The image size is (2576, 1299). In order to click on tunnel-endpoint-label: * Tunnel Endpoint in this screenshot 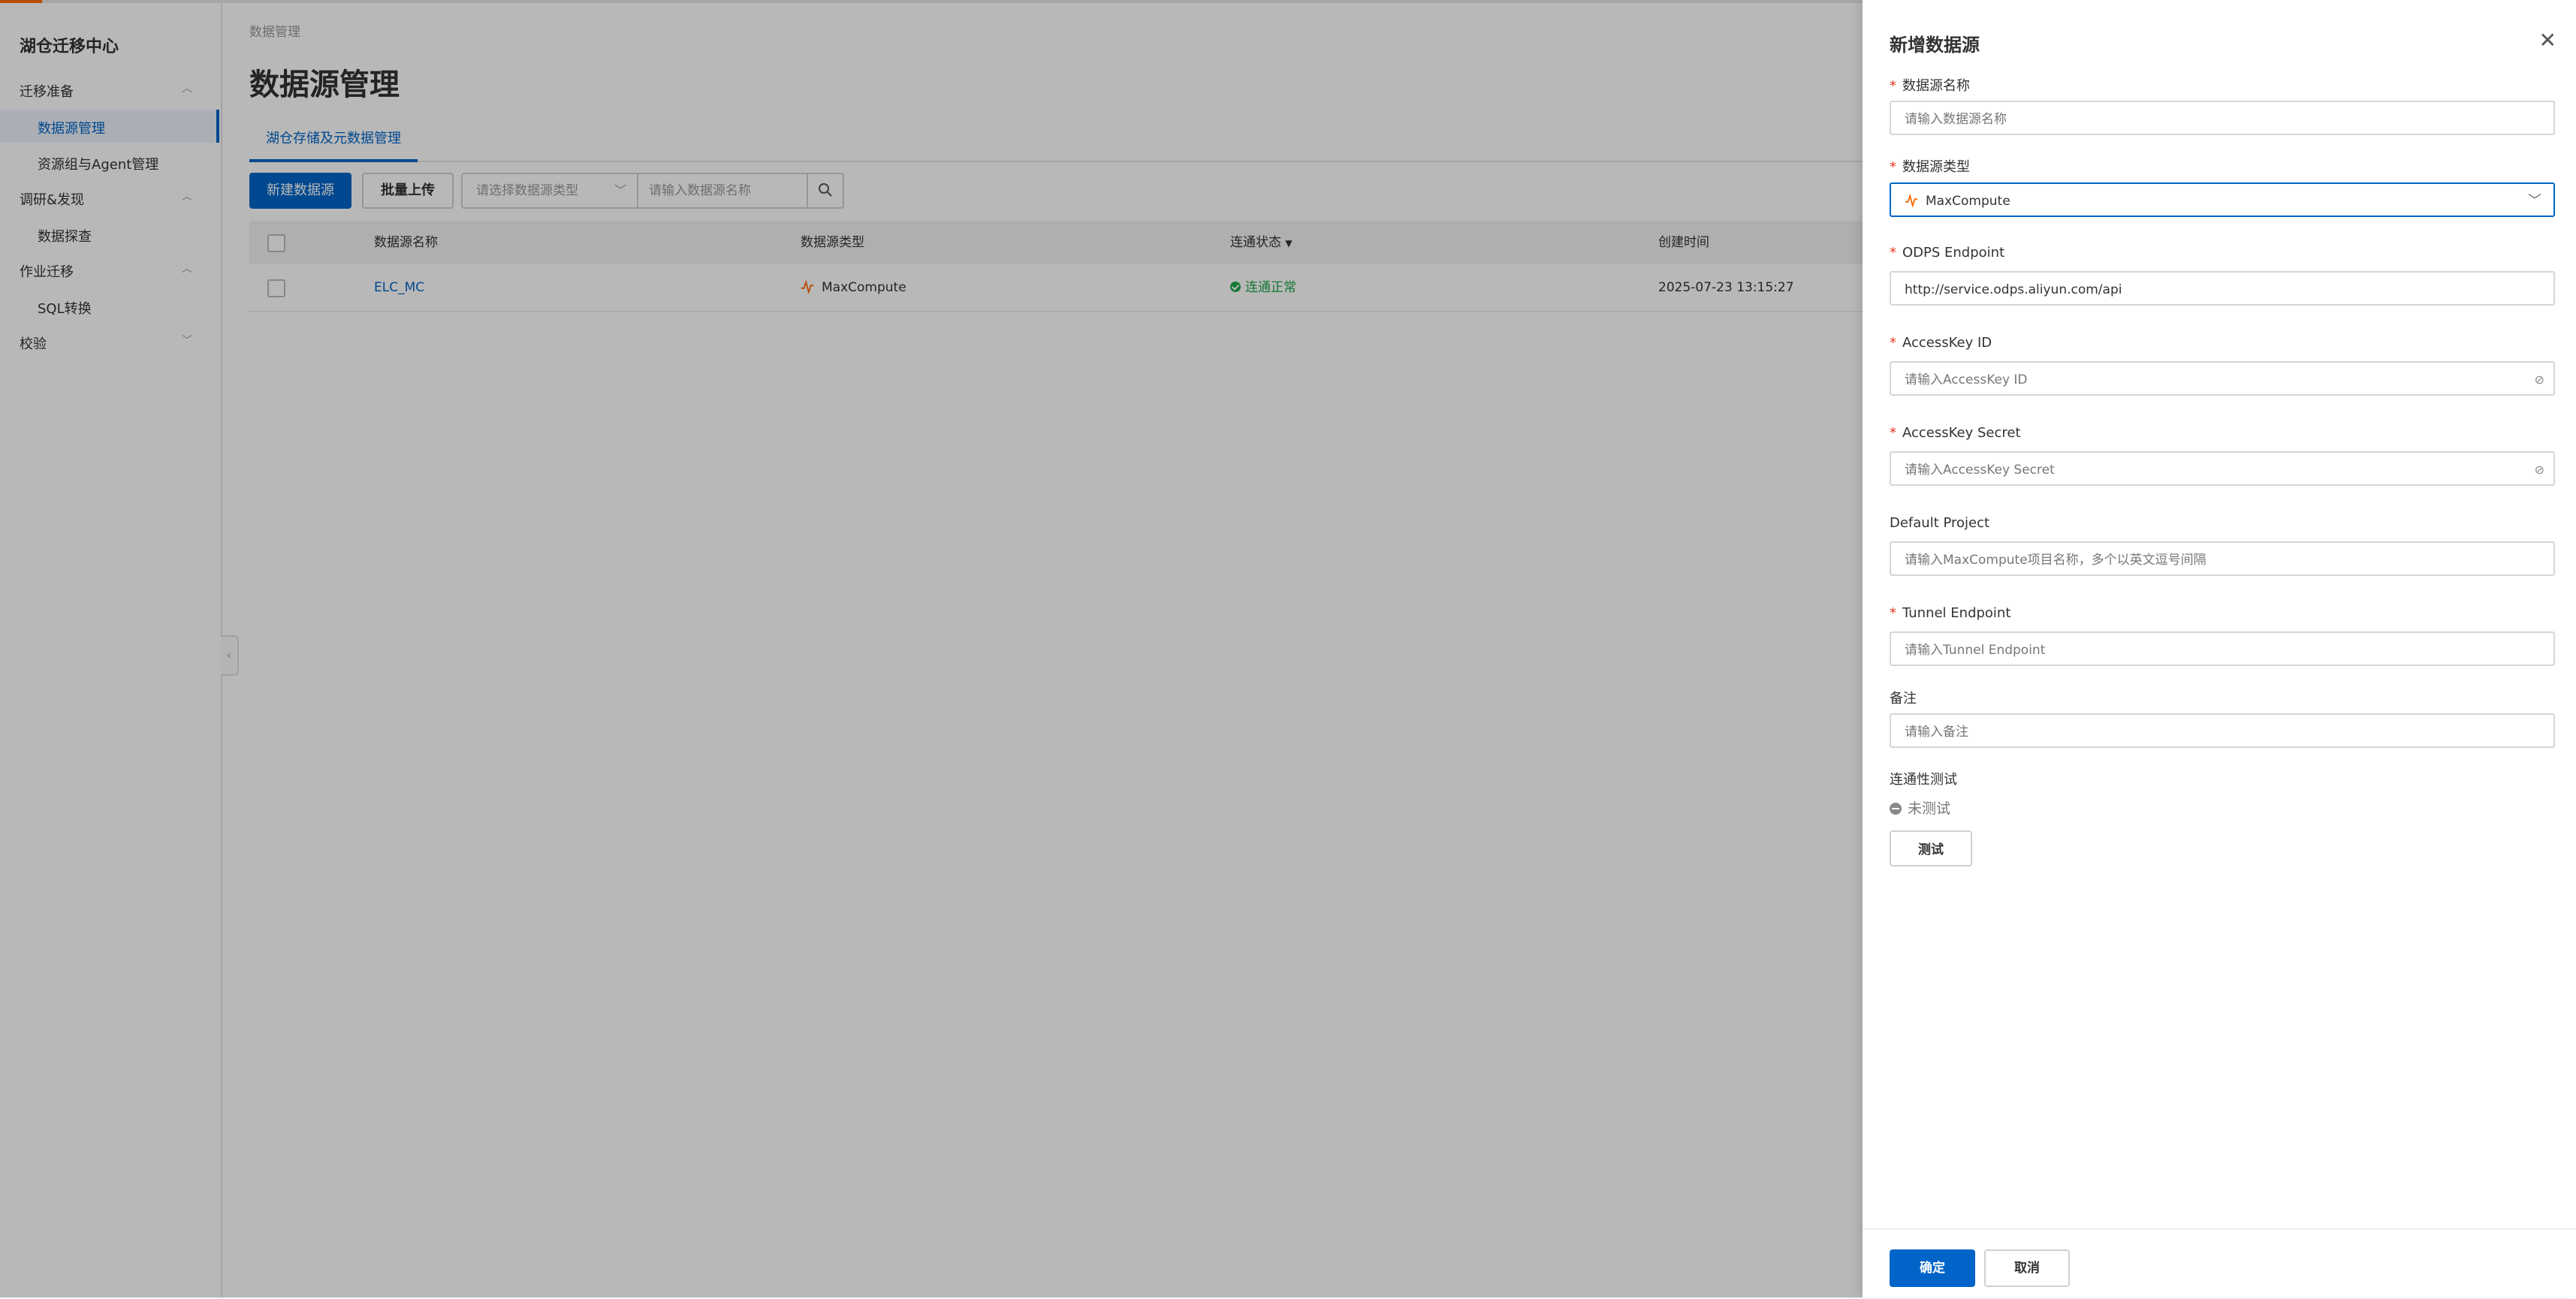, I will do `click(1950, 613)`.